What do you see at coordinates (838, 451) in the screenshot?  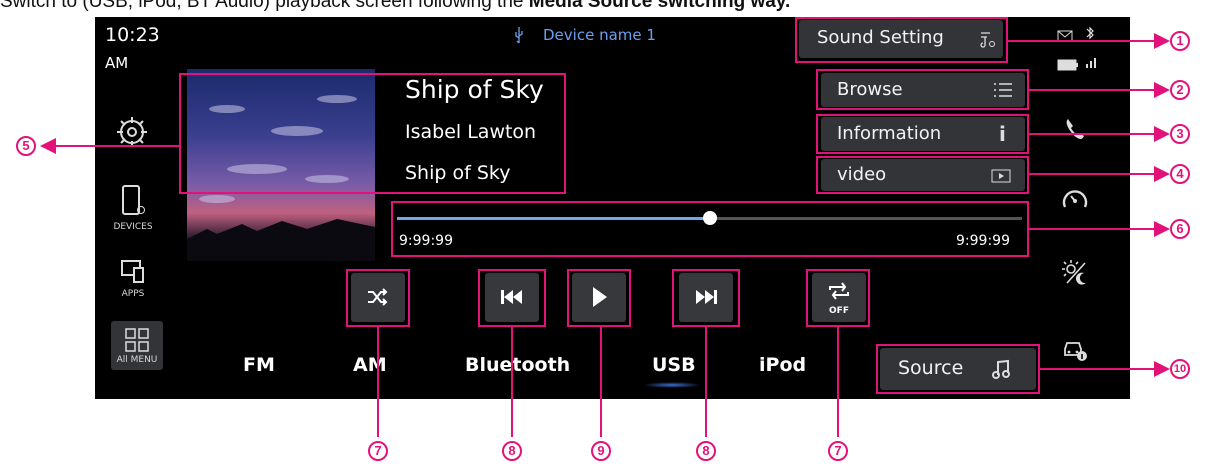 I see `callout-7-right: 7` at bounding box center [838, 451].